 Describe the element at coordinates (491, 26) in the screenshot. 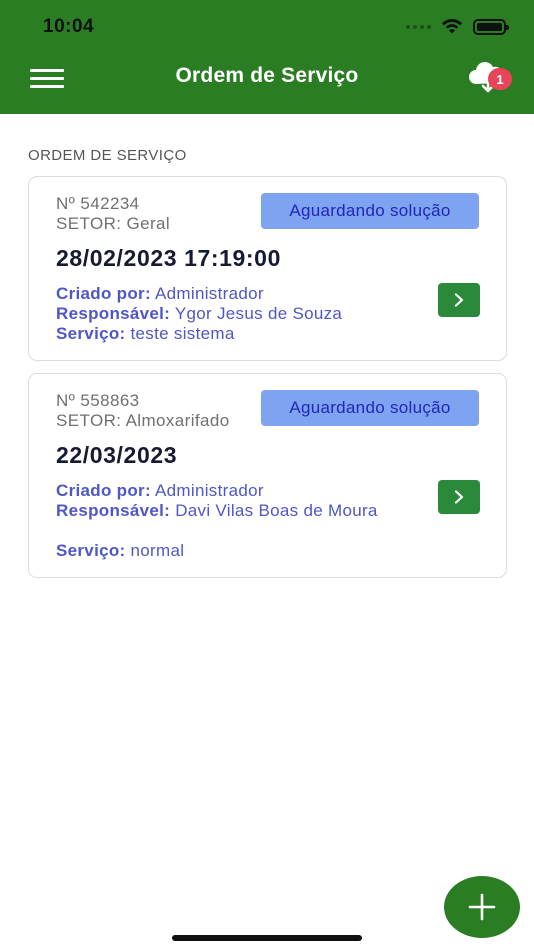

I see `battery-icon` at that location.